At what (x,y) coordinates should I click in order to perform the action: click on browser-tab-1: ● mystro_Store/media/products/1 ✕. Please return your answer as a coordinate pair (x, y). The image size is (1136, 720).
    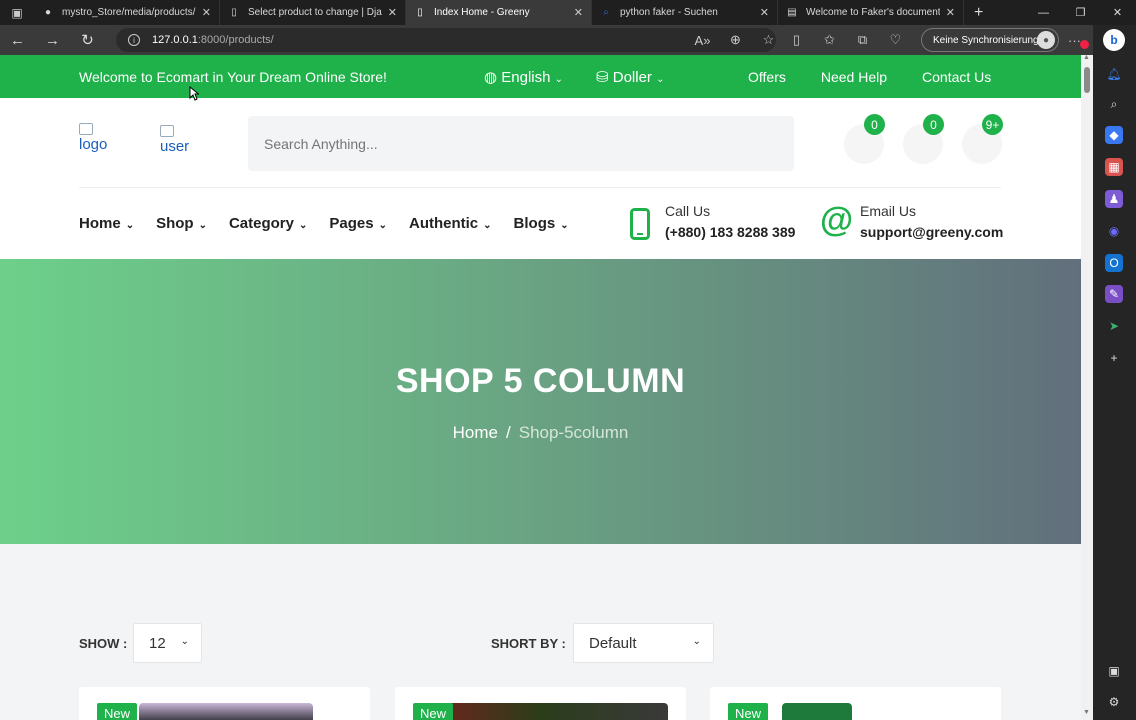
    Looking at the image, I should click on (127, 12).